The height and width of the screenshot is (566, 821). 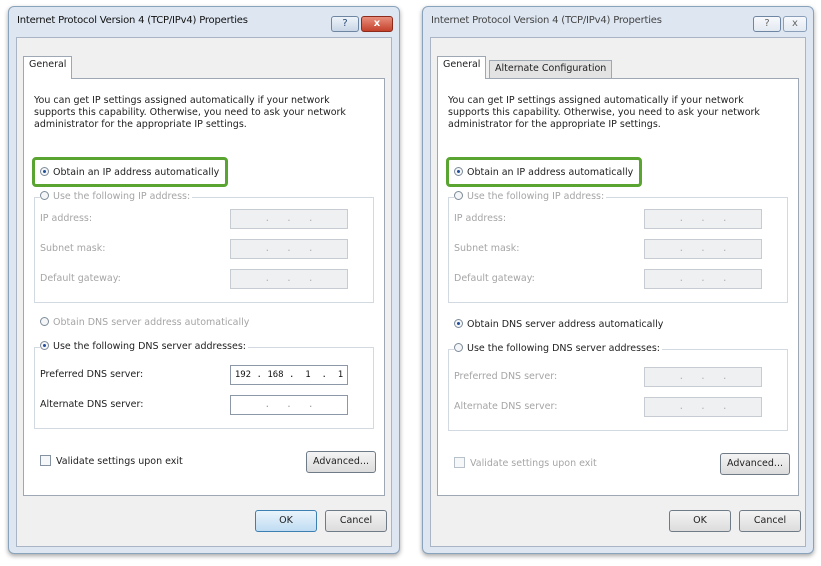 I want to click on preferred-dns-field: . . ., so click(x=703, y=377).